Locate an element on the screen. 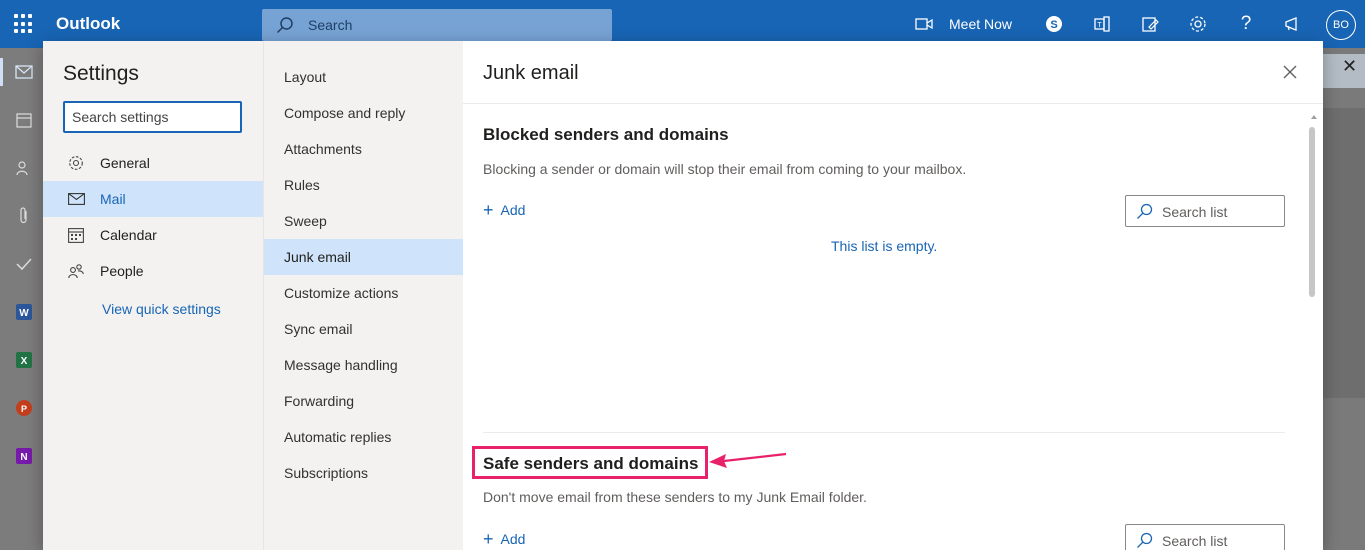  svg-text: P is located at coordinates (24, 409).